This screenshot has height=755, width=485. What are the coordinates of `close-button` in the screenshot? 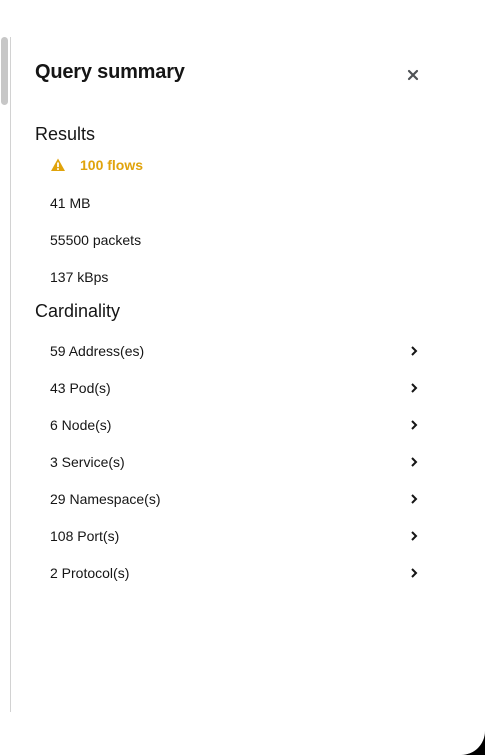 It's located at (413, 75).